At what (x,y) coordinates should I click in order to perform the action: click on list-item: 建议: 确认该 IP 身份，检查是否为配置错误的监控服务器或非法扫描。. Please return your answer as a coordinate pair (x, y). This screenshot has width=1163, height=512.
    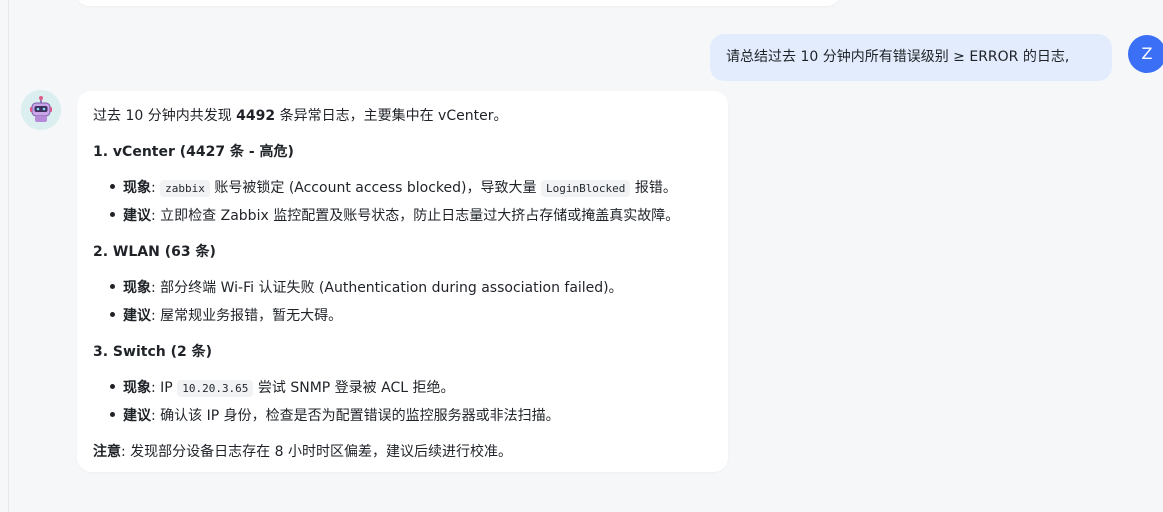
    Looking at the image, I should click on (341, 415).